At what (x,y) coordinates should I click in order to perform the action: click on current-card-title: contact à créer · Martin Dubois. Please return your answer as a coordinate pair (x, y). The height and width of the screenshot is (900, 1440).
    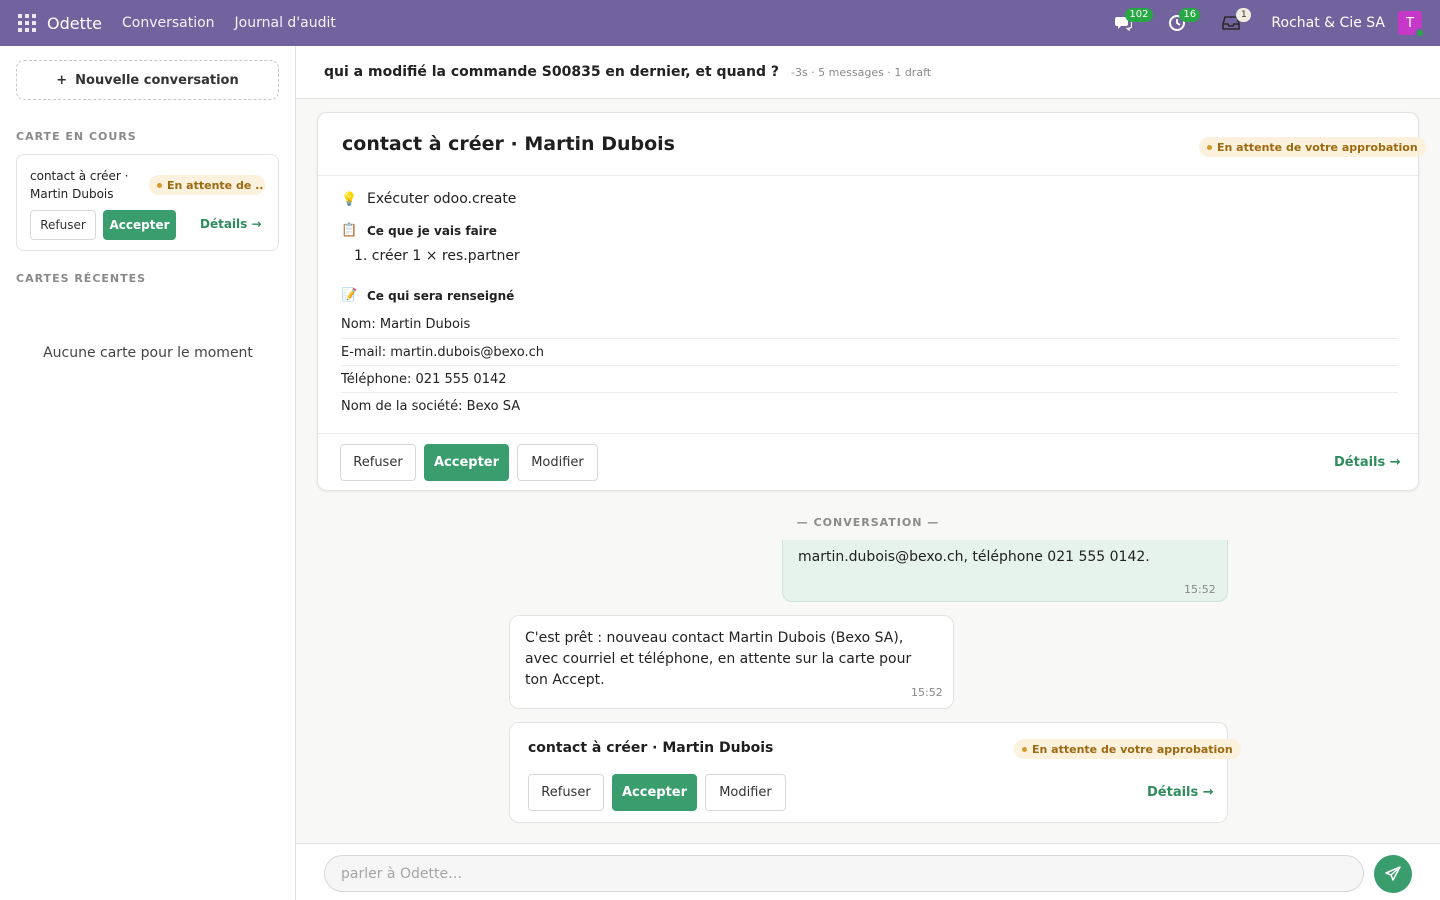
    Looking at the image, I should click on (79, 185).